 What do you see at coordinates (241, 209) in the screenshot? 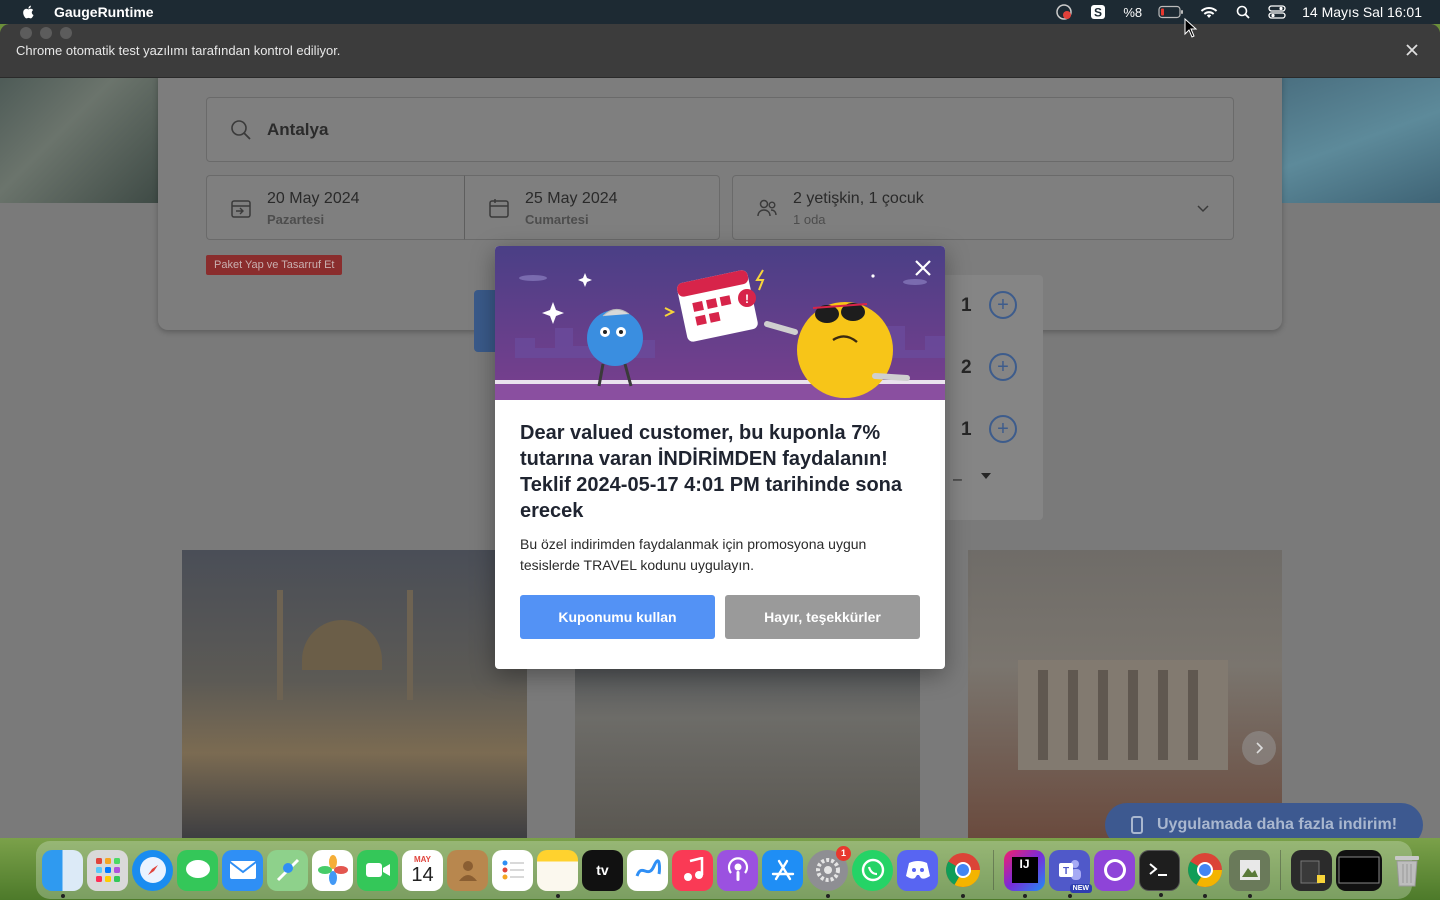
I see `checkin-calendar-icon` at bounding box center [241, 209].